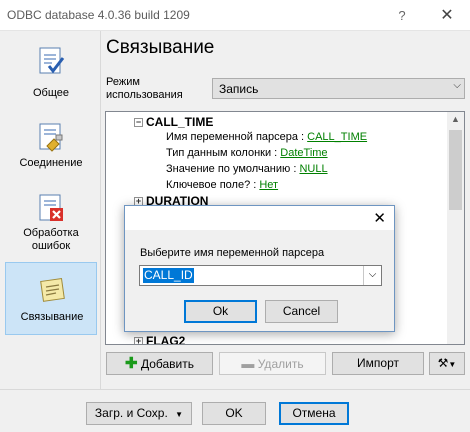  I want to click on cancel-button: Отмена, so click(314, 413).